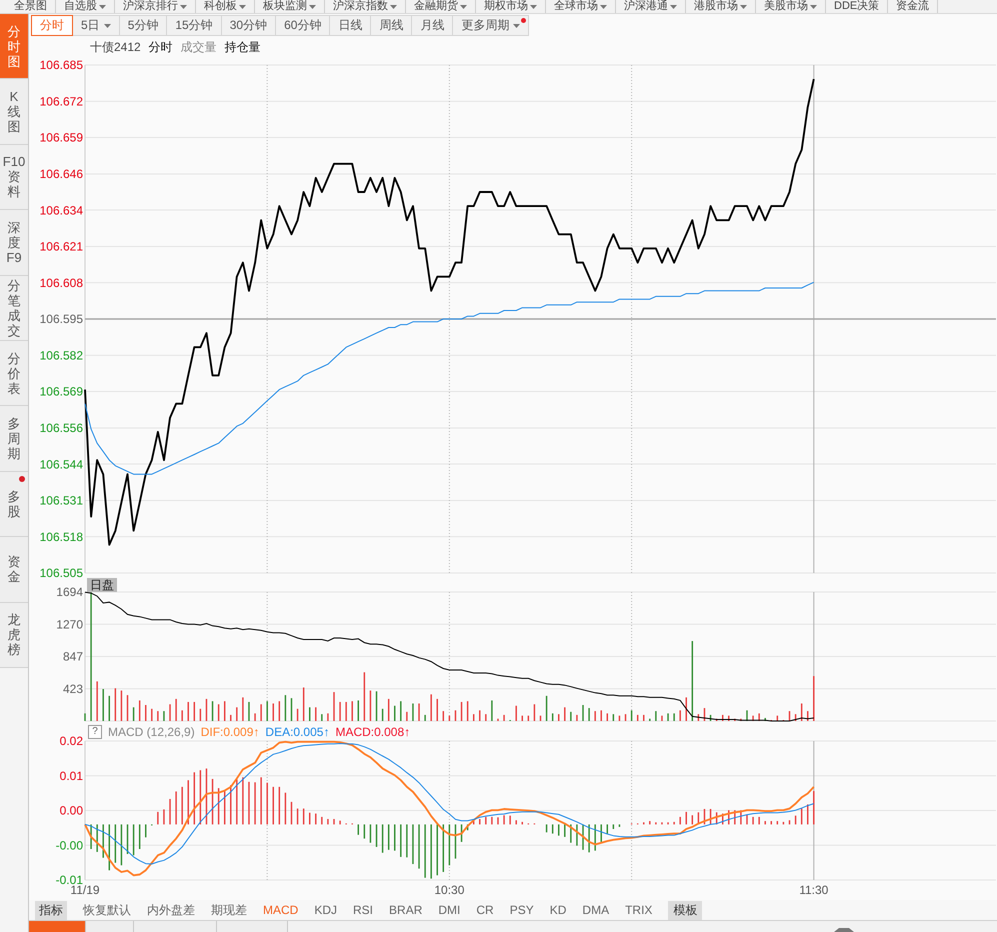 This screenshot has width=997, height=932. Describe the element at coordinates (14, 570) in the screenshot. I see `sidebar-tab: 资金` at that location.